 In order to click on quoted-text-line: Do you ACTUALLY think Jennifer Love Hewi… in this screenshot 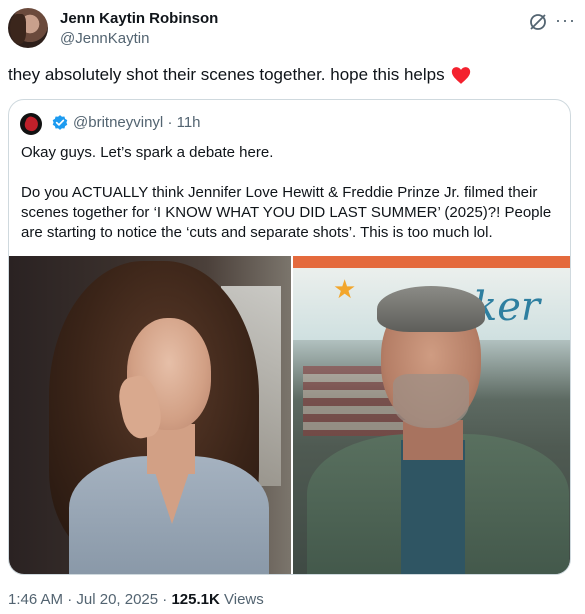, I will do `click(279, 192)`.